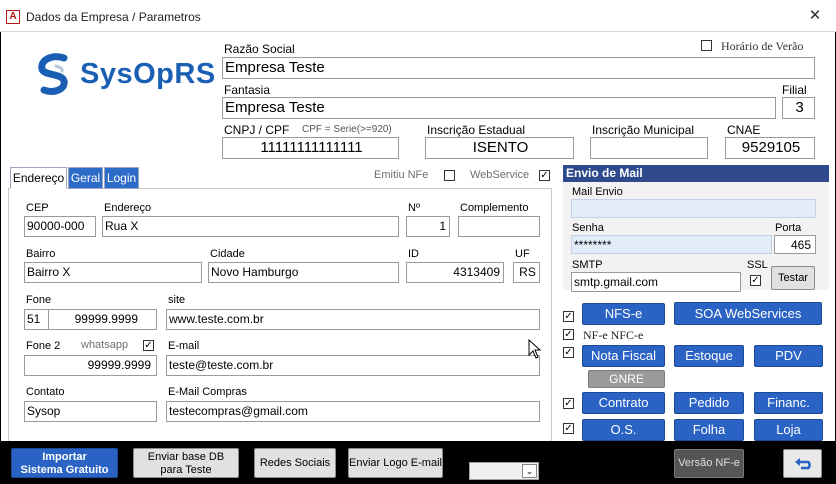 The width and height of the screenshot is (836, 484). Describe the element at coordinates (568, 352) in the screenshot. I see `nota-fiscal-checkbox: ✓` at that location.